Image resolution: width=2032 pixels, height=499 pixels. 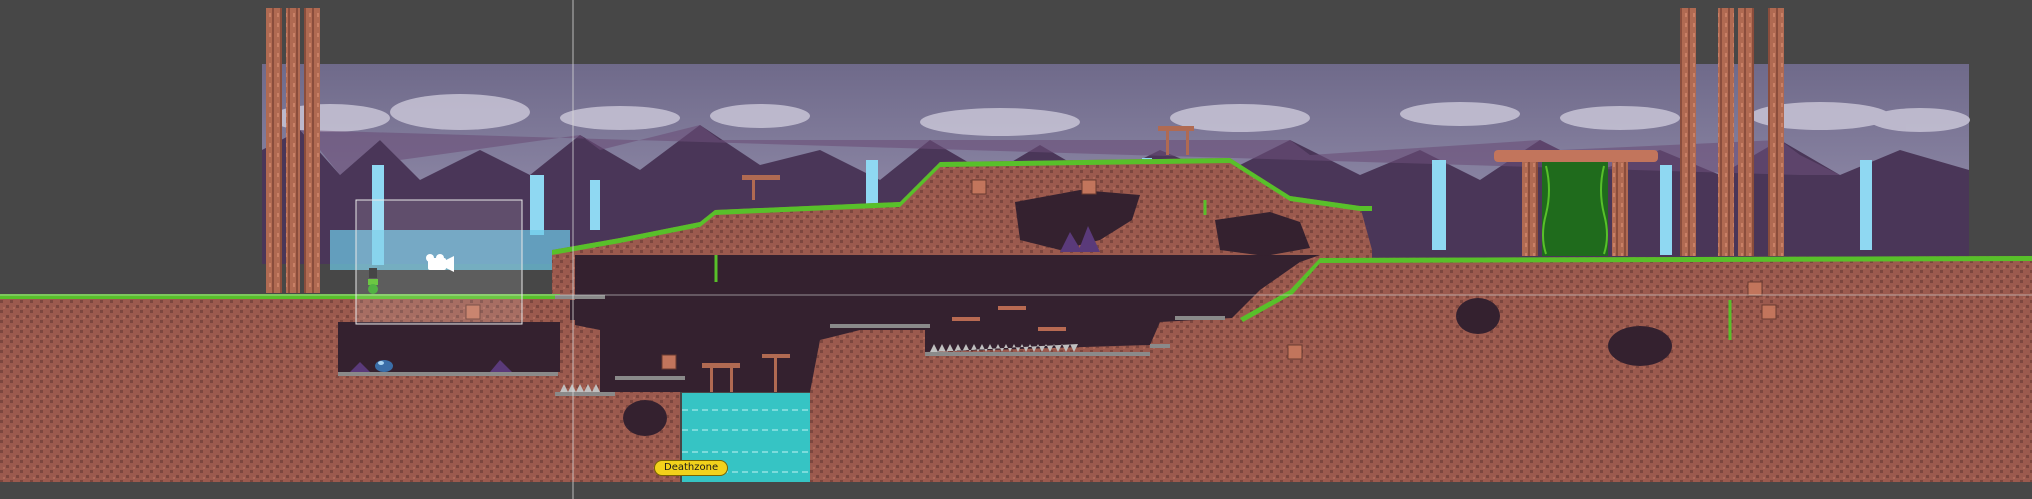 I want to click on right-tree-trunks, so click(x=1732, y=132).